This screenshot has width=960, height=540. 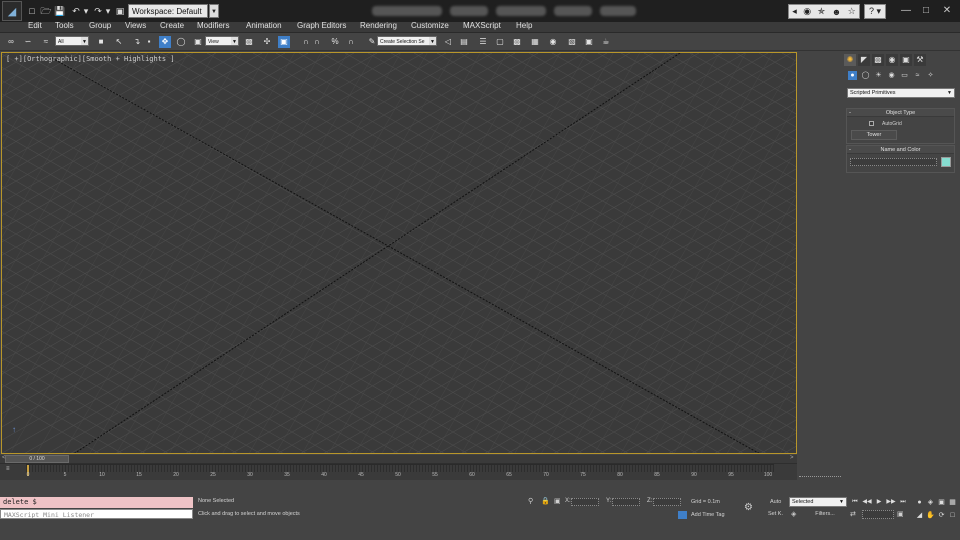 What do you see at coordinates (946, 162) in the screenshot?
I see `object-color-swatch` at bounding box center [946, 162].